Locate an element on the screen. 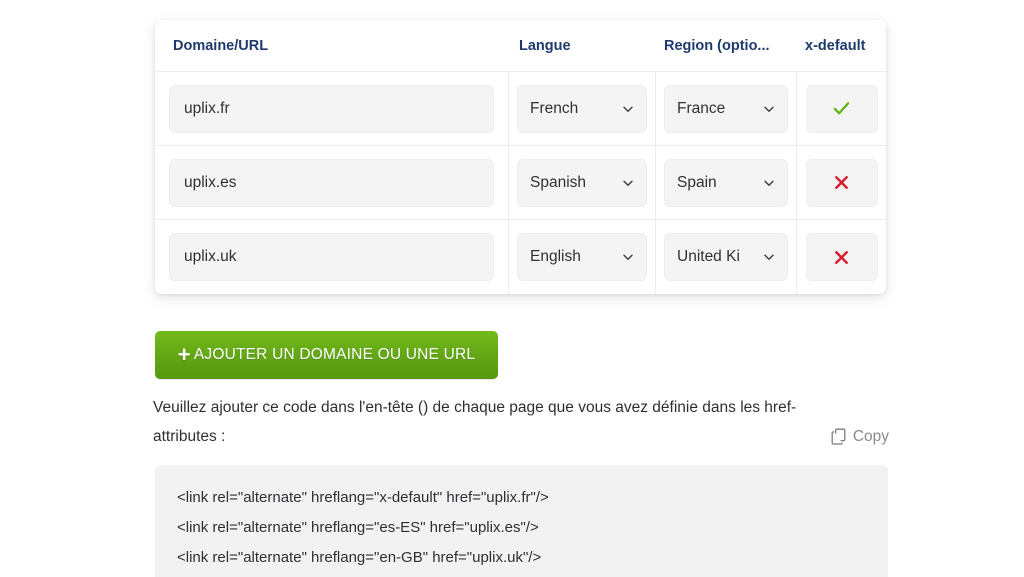 The height and width of the screenshot is (577, 1024). add-domain-or-url-button: + AJOUTER UN DOMAINE OU UNE URL is located at coordinates (326, 355).